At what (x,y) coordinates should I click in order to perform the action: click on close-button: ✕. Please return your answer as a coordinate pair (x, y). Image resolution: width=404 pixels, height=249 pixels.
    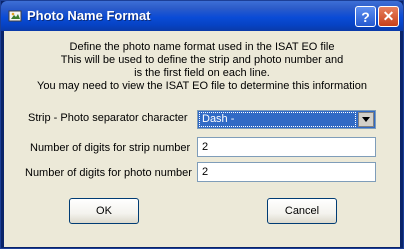
    Looking at the image, I should click on (388, 16).